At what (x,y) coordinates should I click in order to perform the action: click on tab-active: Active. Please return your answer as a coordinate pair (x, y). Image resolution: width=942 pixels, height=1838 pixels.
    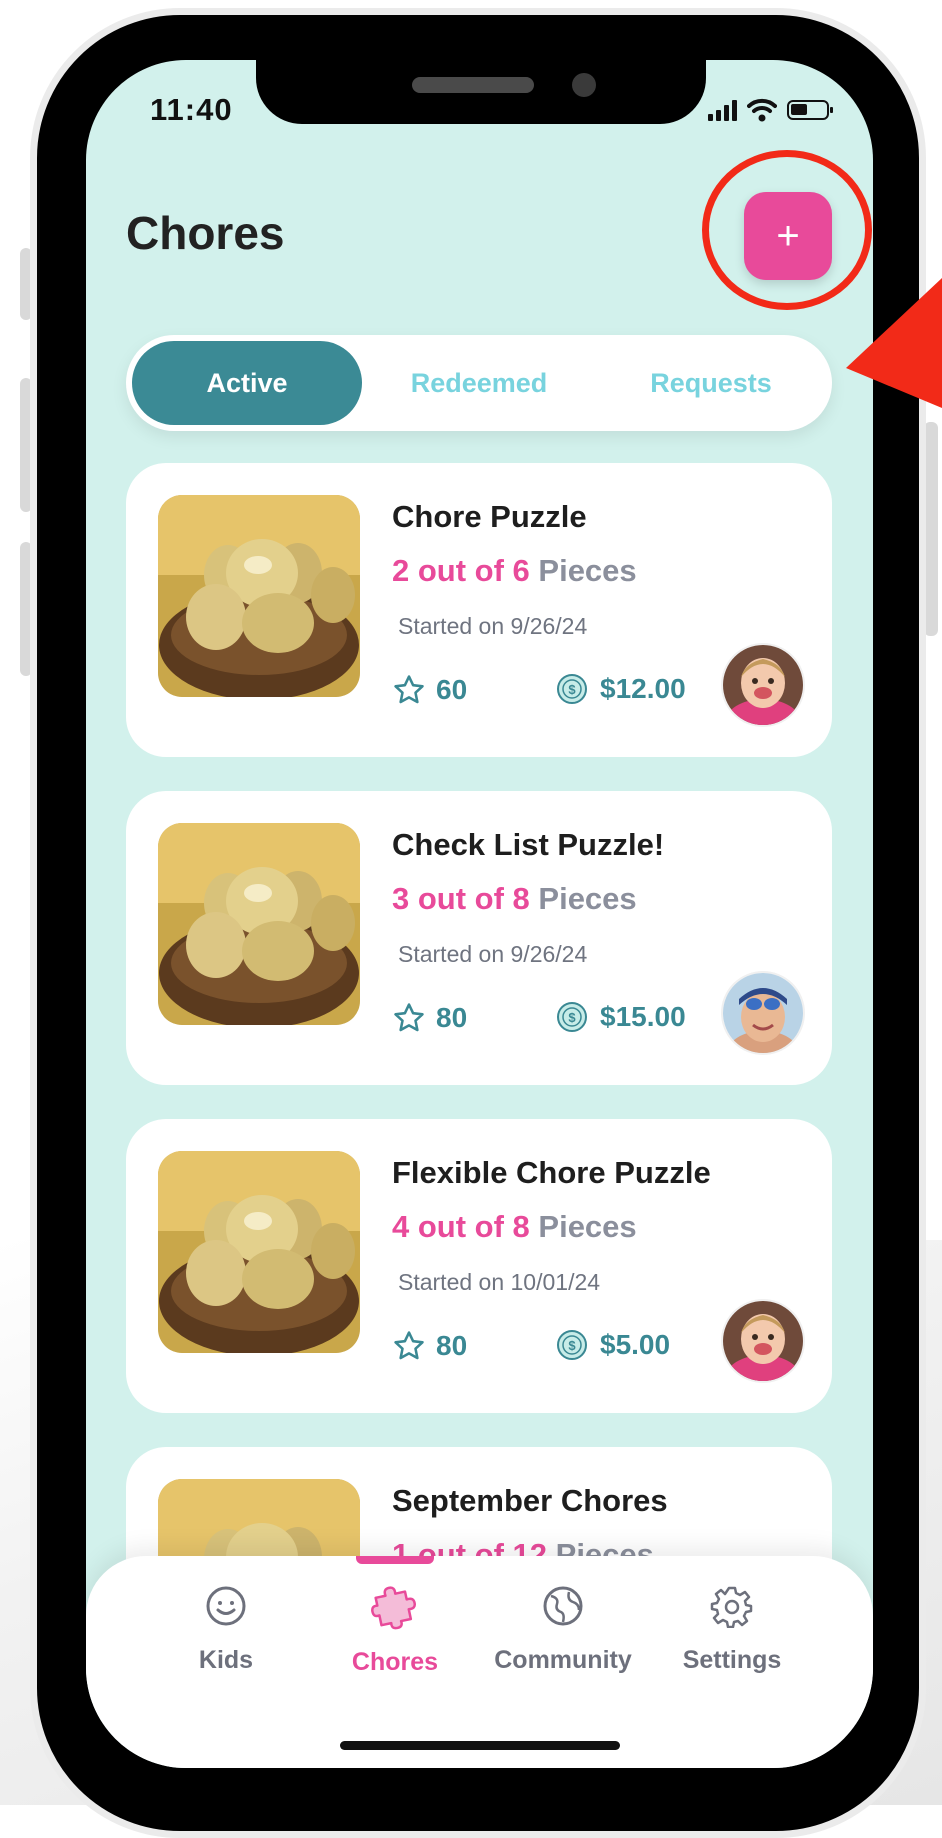
    Looking at the image, I should click on (247, 383).